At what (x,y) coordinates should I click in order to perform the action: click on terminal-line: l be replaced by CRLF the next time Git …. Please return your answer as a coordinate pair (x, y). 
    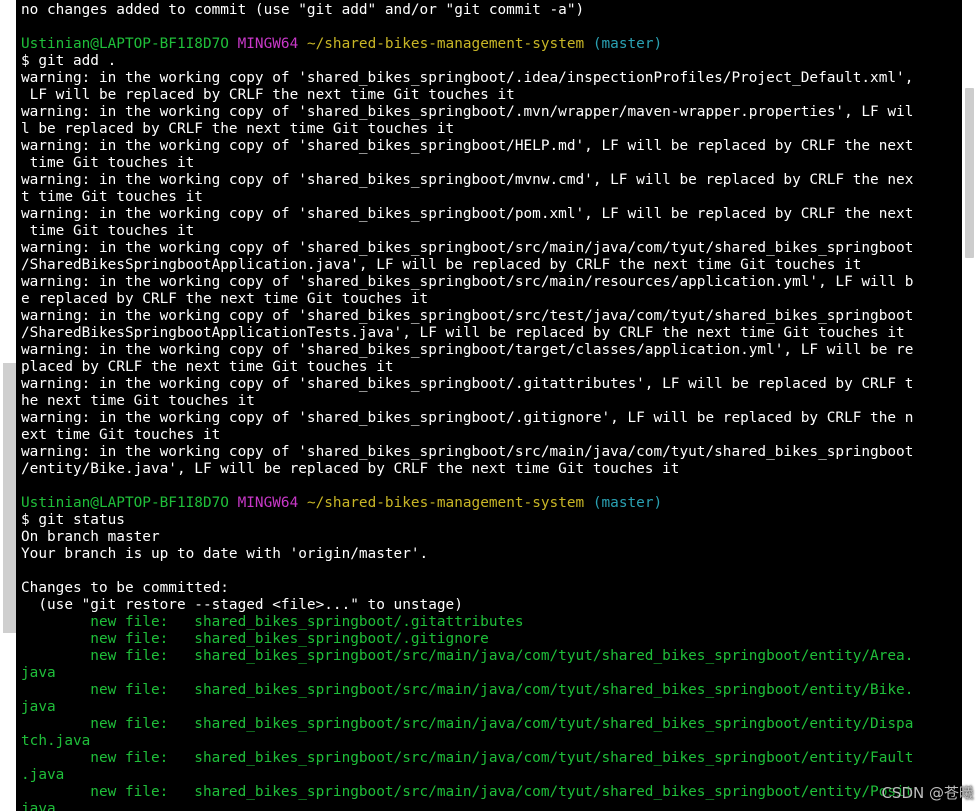
    Looking at the image, I should click on (486, 129).